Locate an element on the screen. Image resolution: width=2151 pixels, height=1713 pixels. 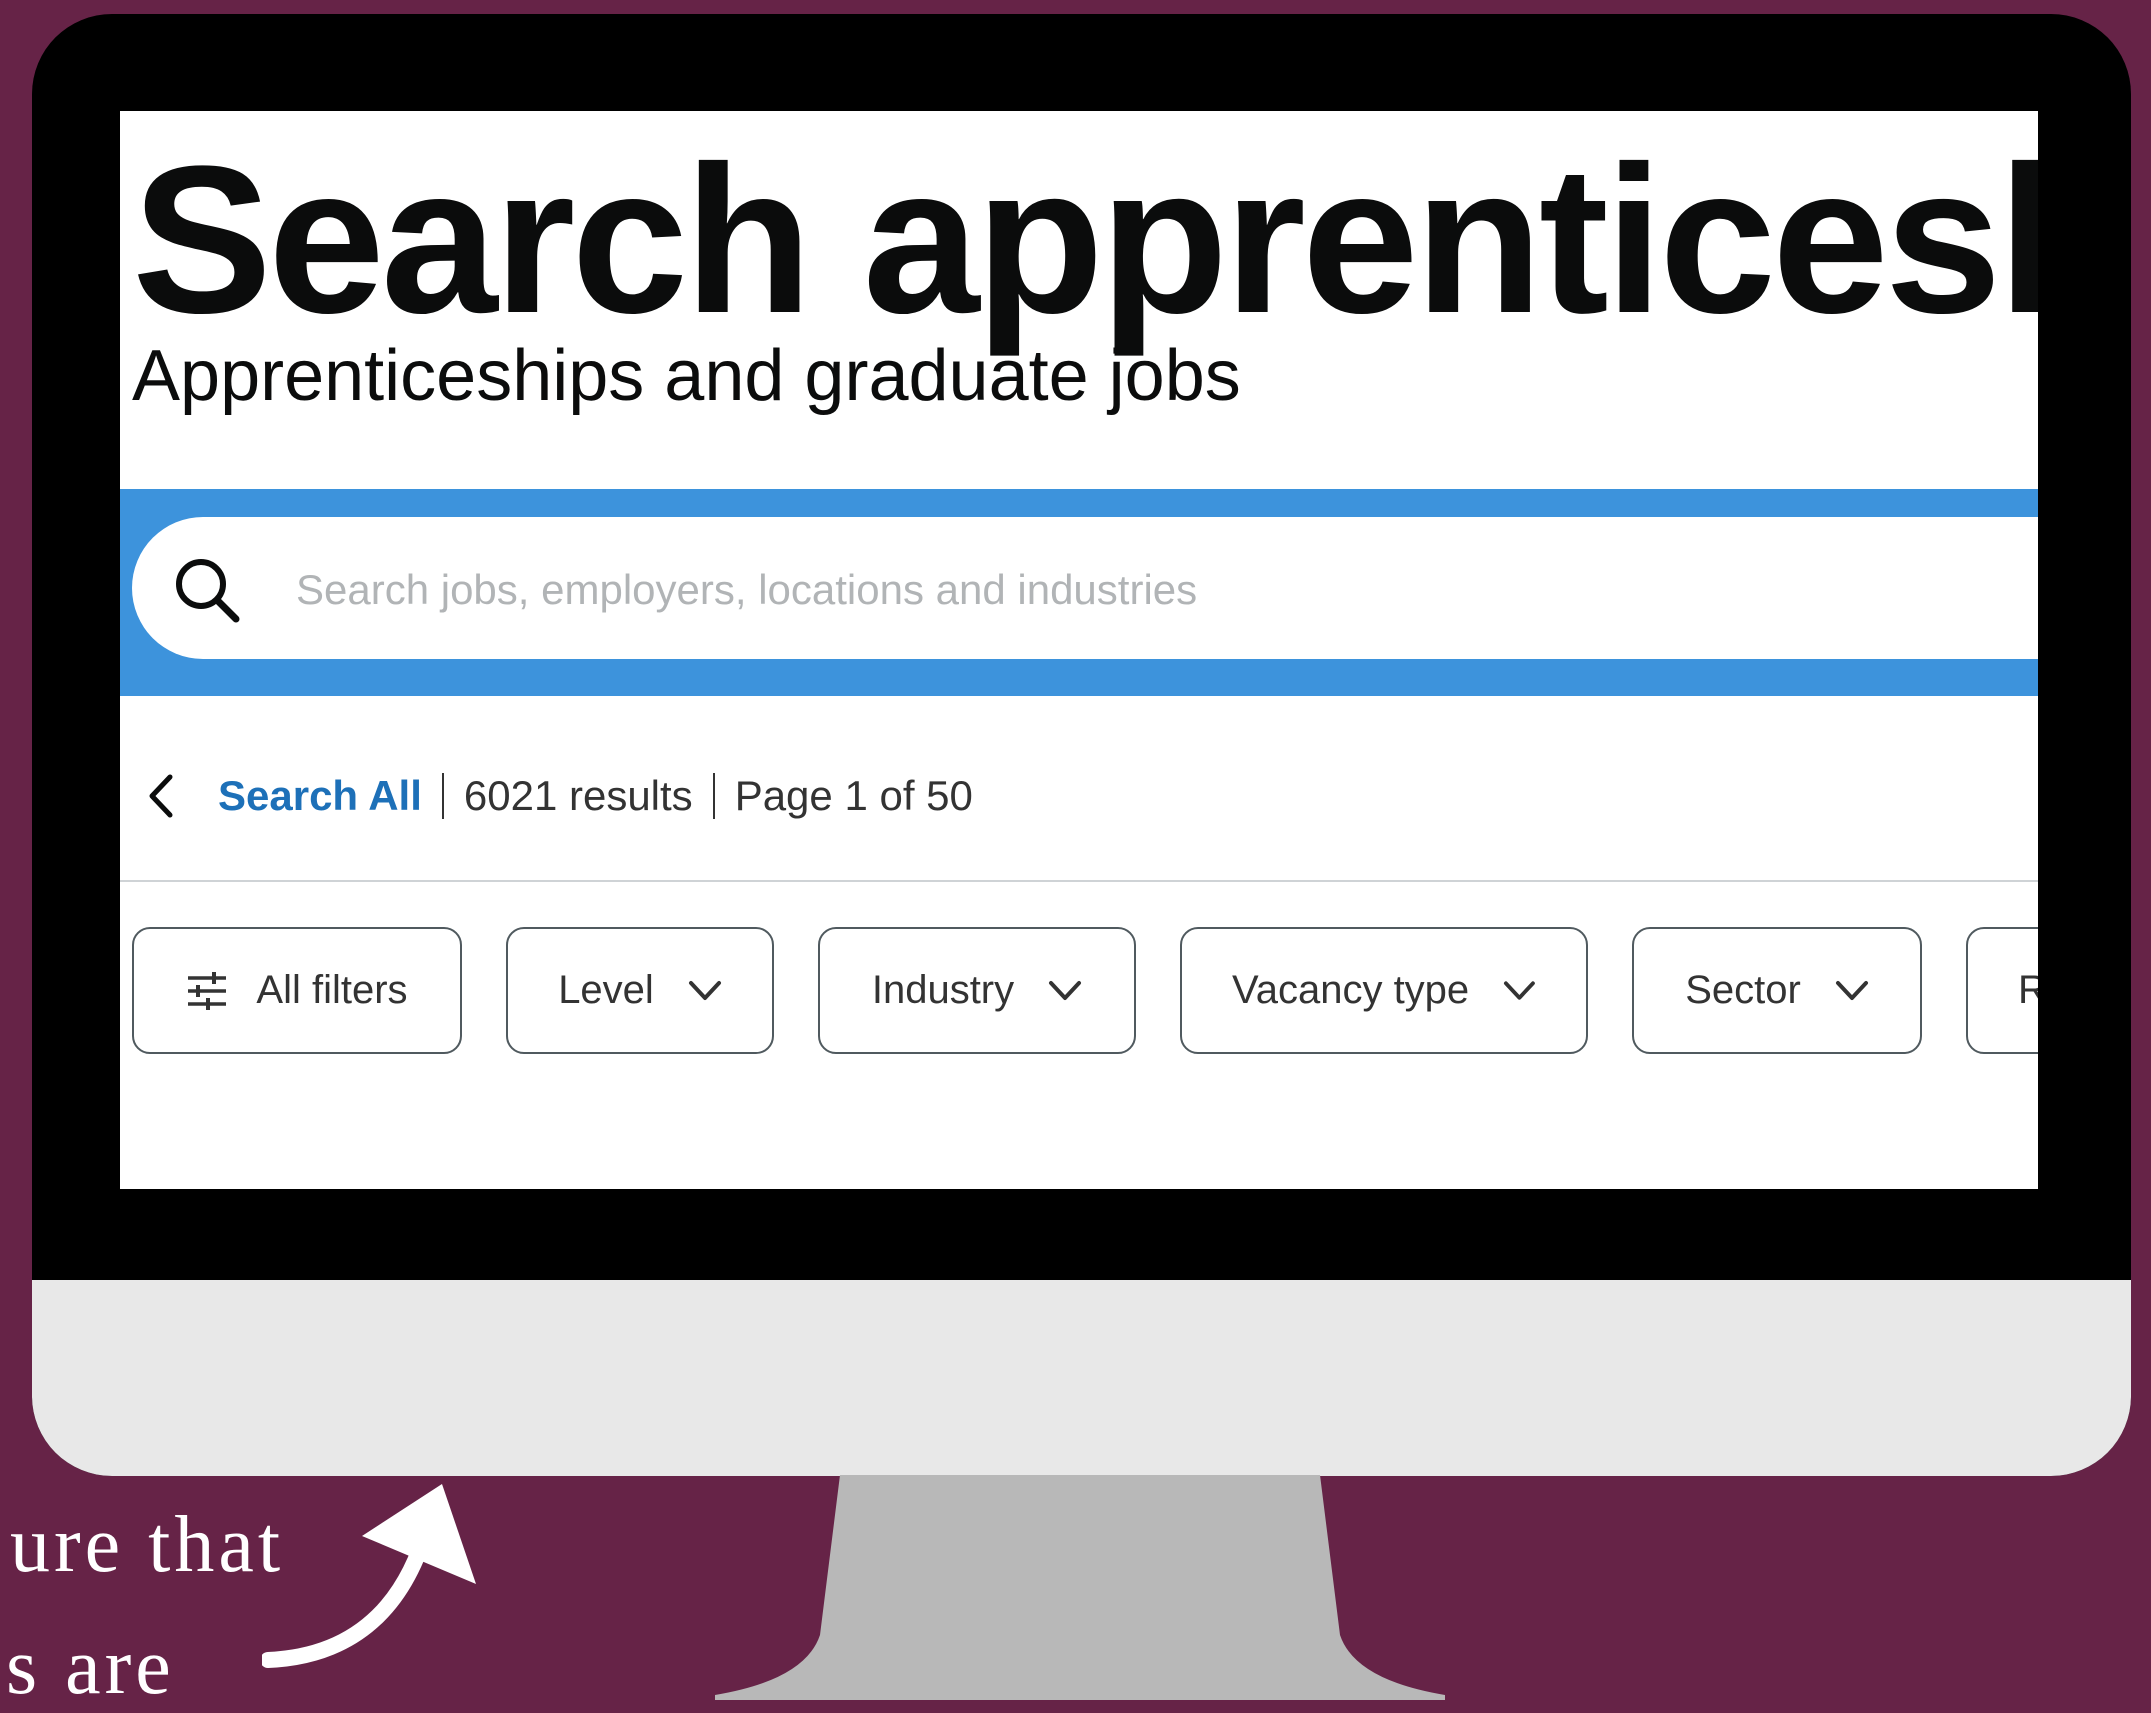
vacancy-type-filter-label: Vacancy type is located at coordinates (1351, 990).